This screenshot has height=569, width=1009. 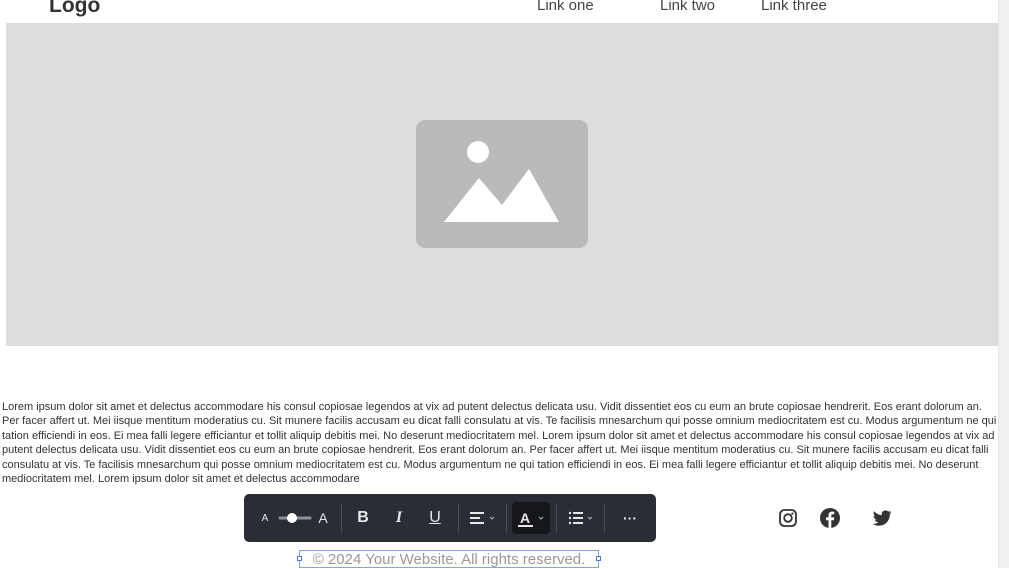 I want to click on selection-handle-right, so click(x=598, y=558).